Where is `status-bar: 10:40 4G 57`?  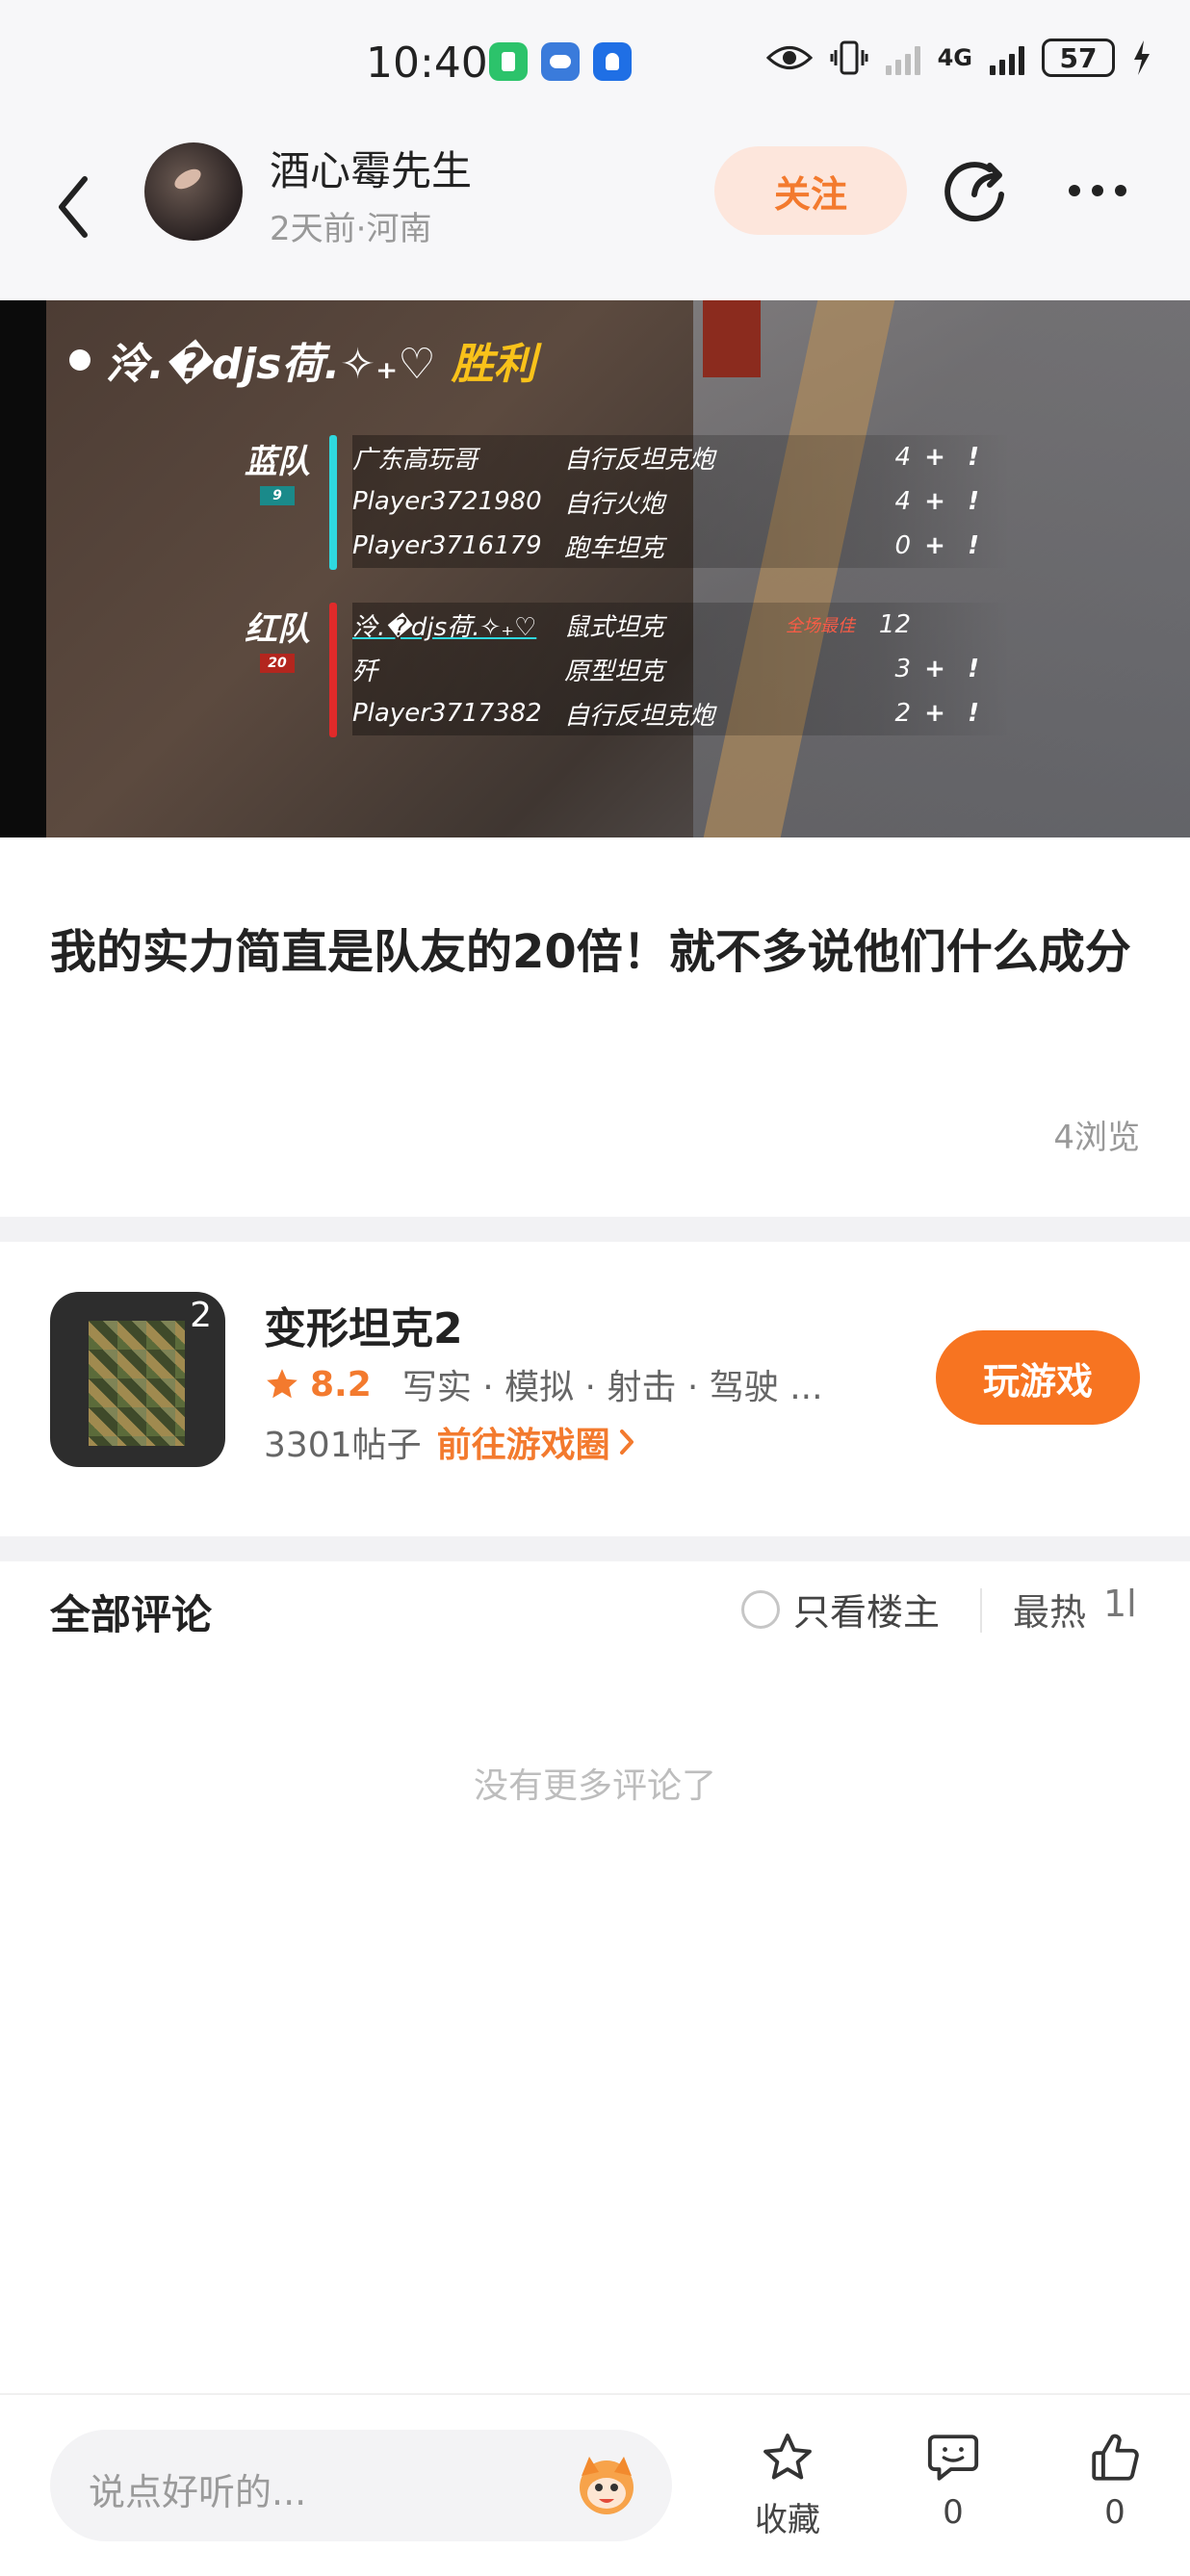 status-bar: 10:40 4G 57 is located at coordinates (595, 63).